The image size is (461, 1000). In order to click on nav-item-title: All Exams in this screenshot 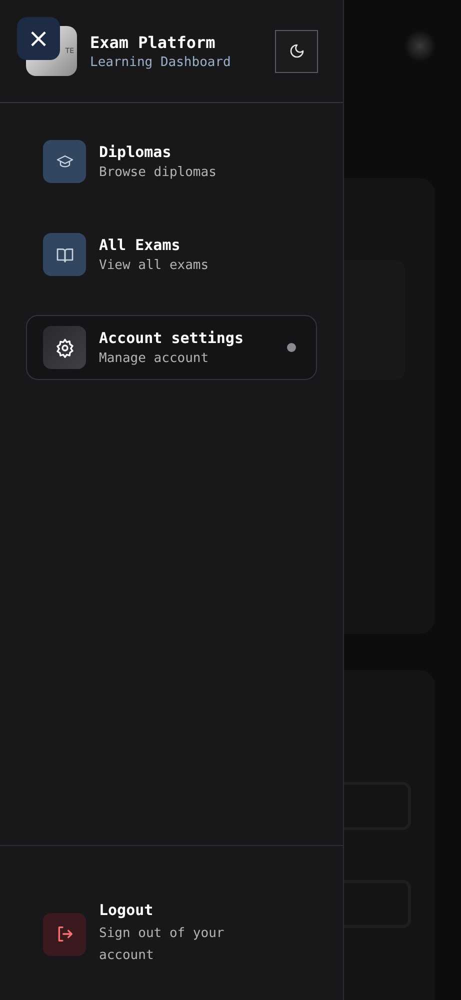, I will do `click(140, 245)`.